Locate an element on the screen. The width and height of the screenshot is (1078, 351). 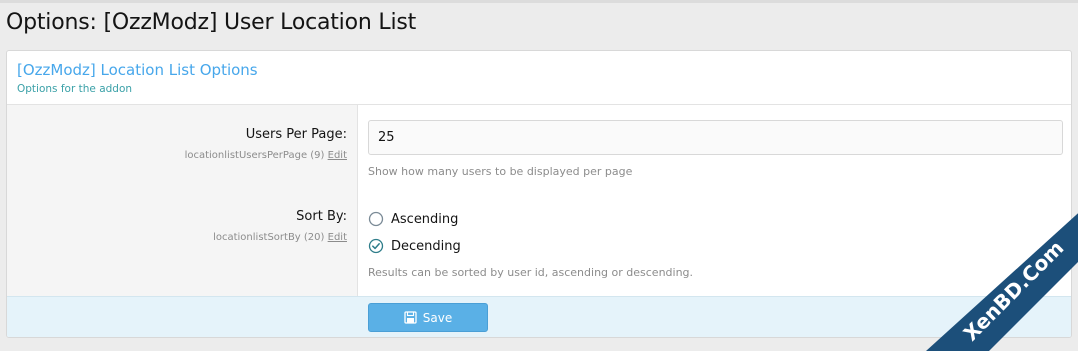
form-footer: Save is located at coordinates (539, 316).